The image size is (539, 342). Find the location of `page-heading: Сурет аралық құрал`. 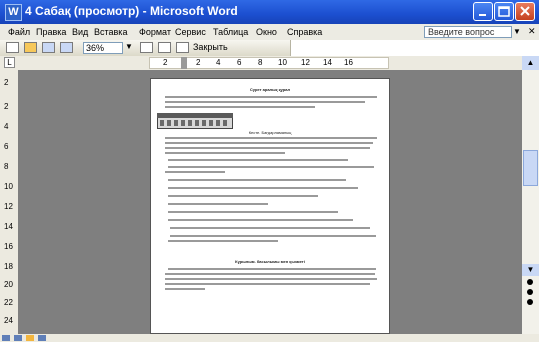

page-heading: Сурет аралық құрал is located at coordinates (270, 89).